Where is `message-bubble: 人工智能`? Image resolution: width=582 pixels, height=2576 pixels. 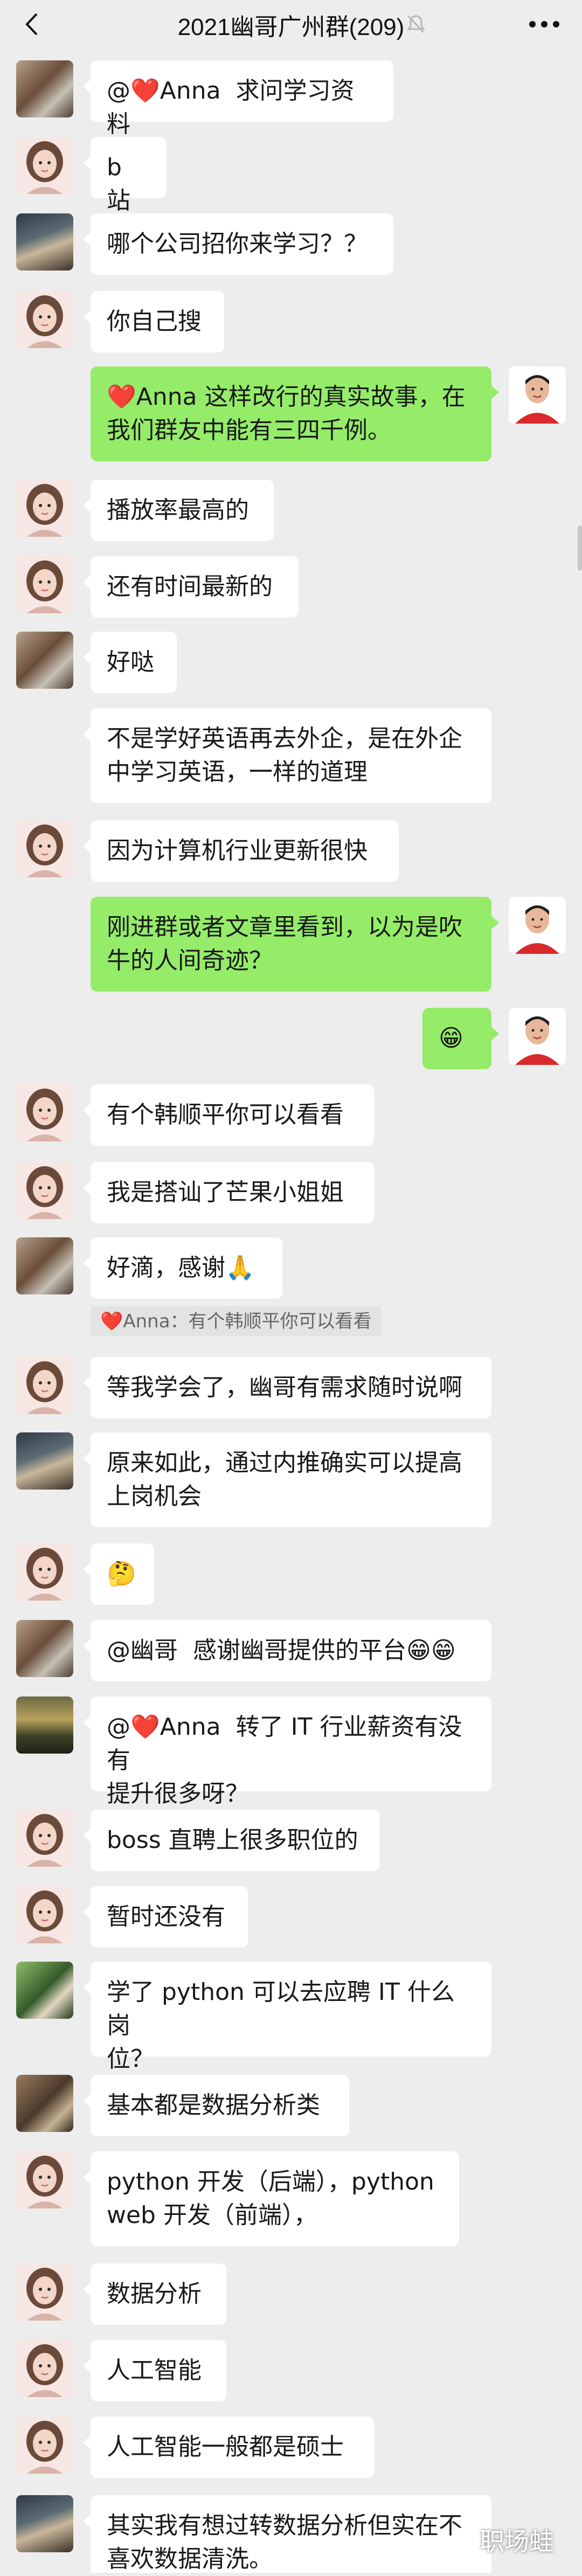 message-bubble: 人工智能 is located at coordinates (154, 2371).